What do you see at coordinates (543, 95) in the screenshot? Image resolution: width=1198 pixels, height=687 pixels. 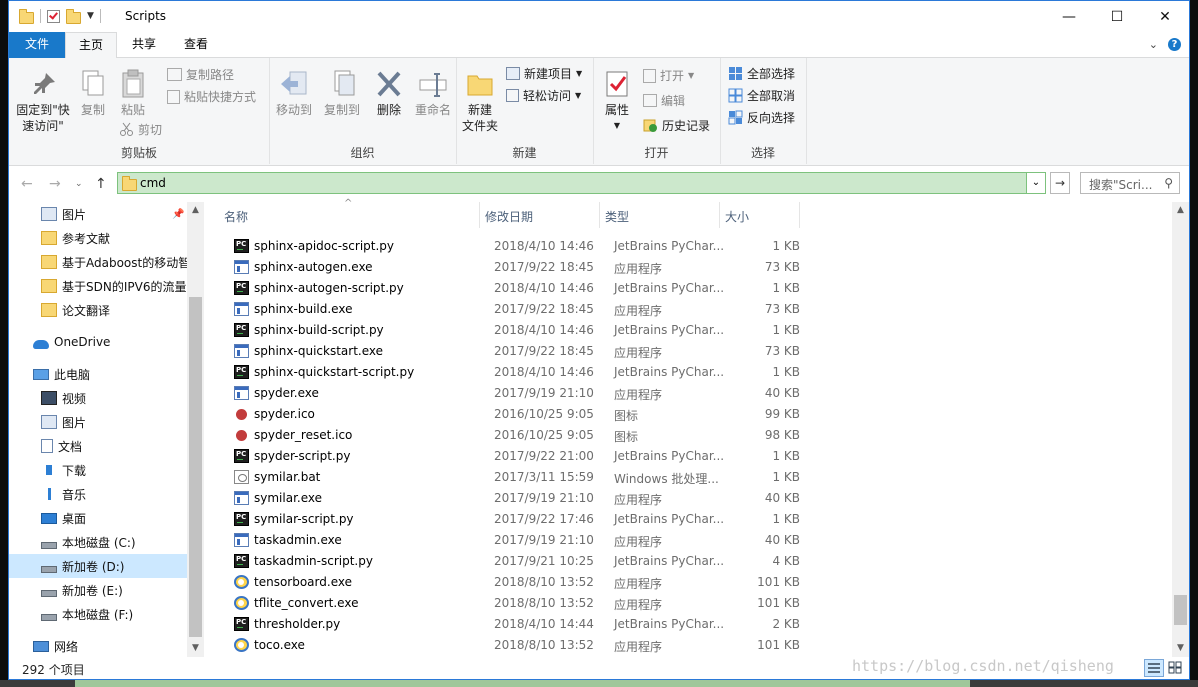 I see `easy-access-button: 轻松访问 ▼` at bounding box center [543, 95].